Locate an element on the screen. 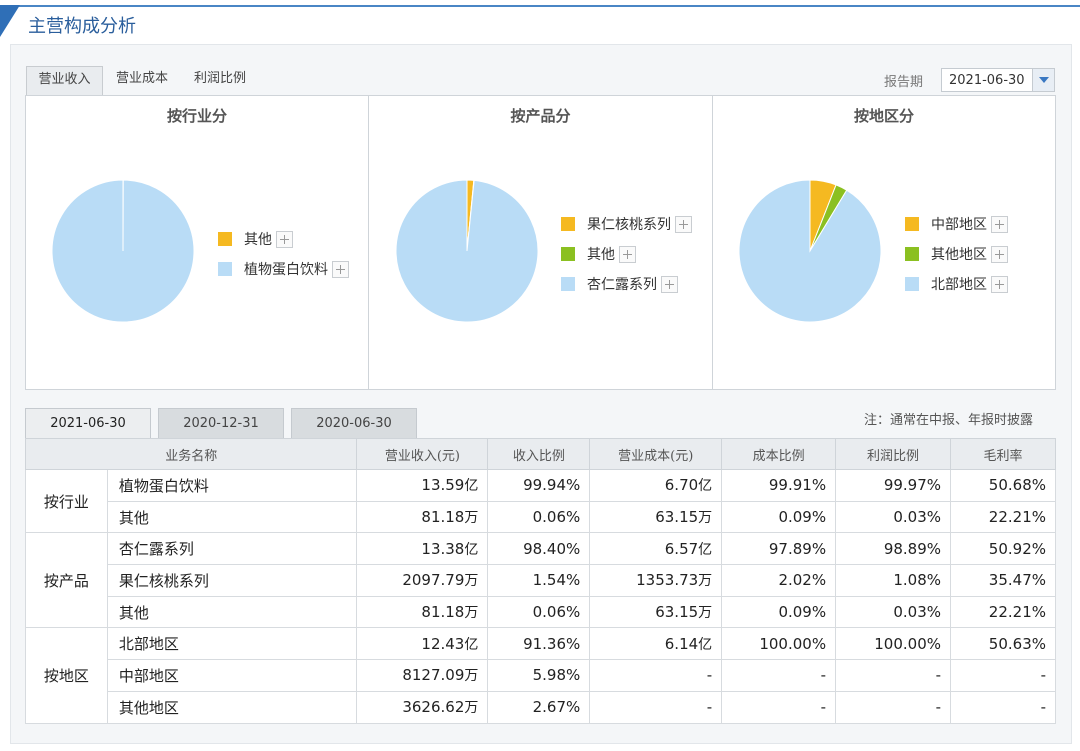 The width and height of the screenshot is (1080, 751). legend-label: 植物蛋白饮料 is located at coordinates (286, 270).